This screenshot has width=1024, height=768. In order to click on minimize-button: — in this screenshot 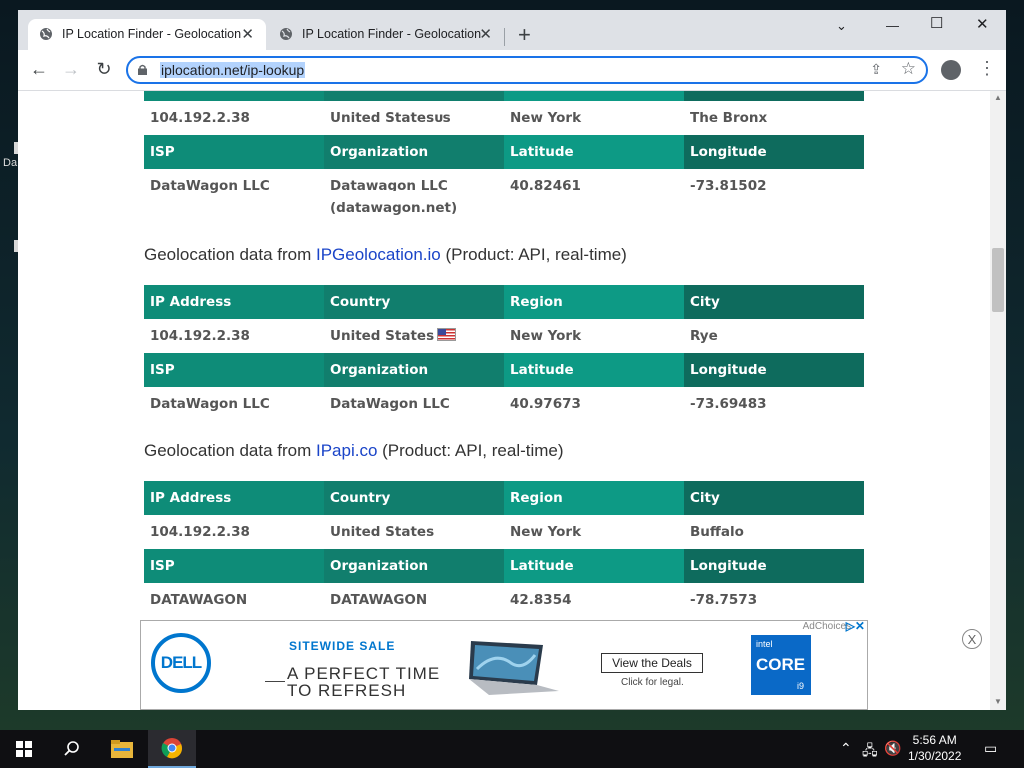, I will do `click(892, 25)`.